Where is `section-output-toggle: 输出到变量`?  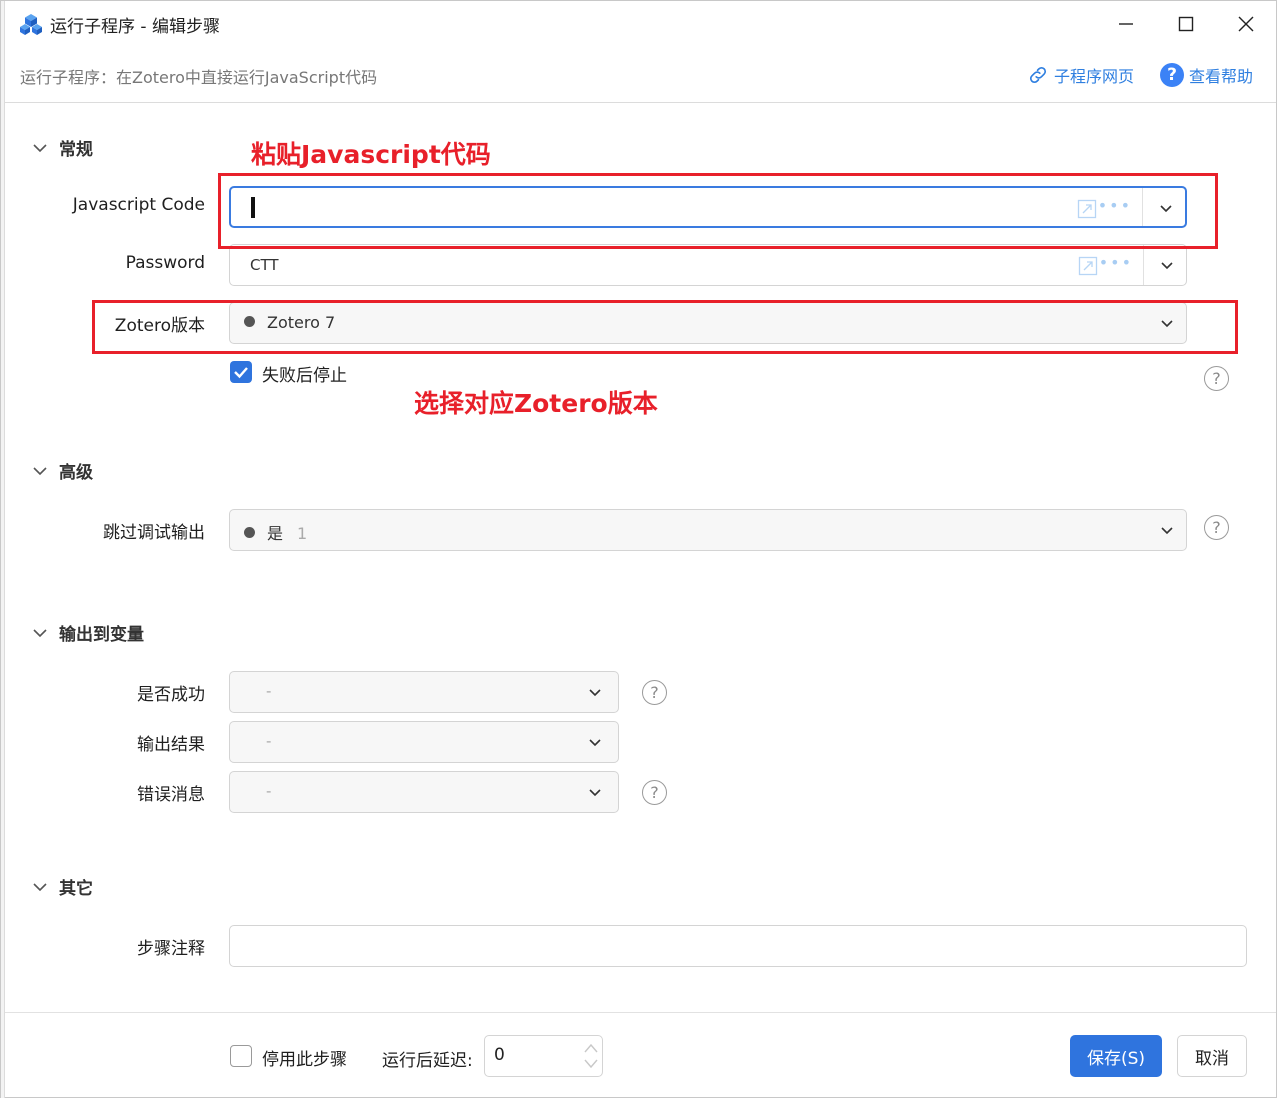
section-output-toggle: 输出到变量 is located at coordinates (87, 632).